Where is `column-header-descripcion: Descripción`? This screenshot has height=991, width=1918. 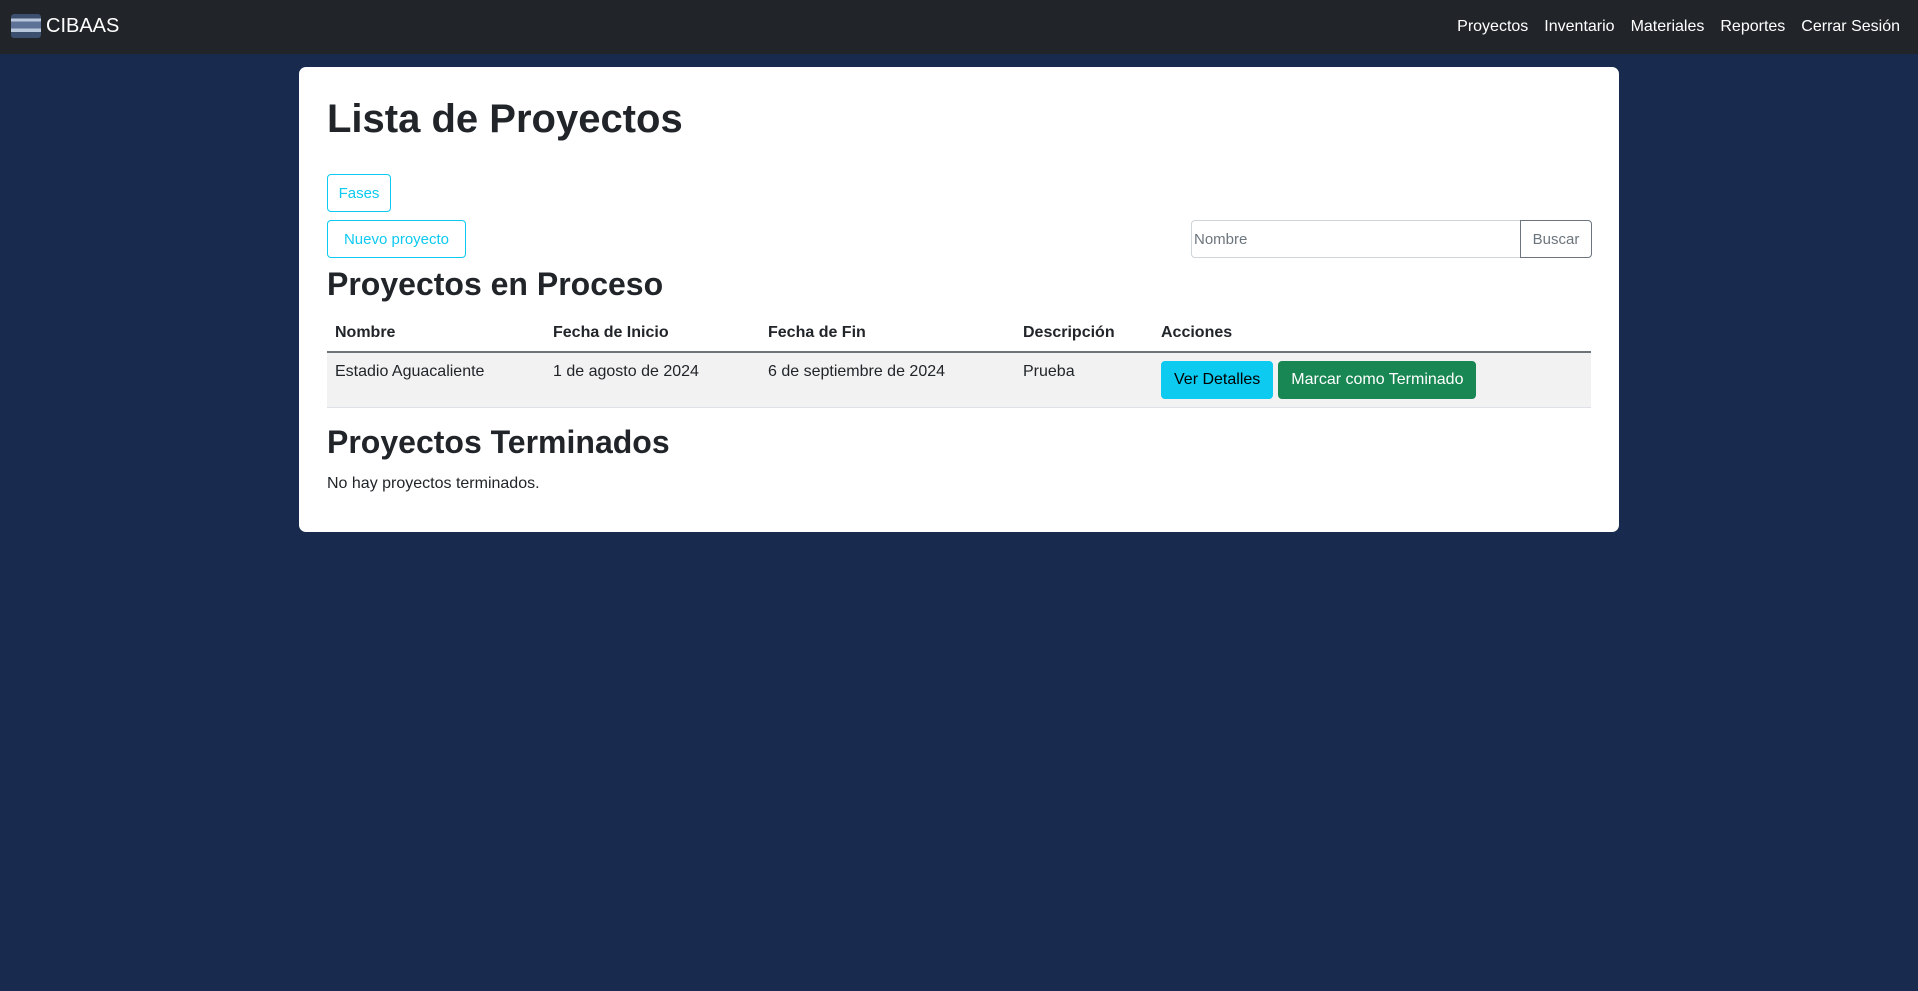 column-header-descripcion: Descripción is located at coordinates (1084, 334).